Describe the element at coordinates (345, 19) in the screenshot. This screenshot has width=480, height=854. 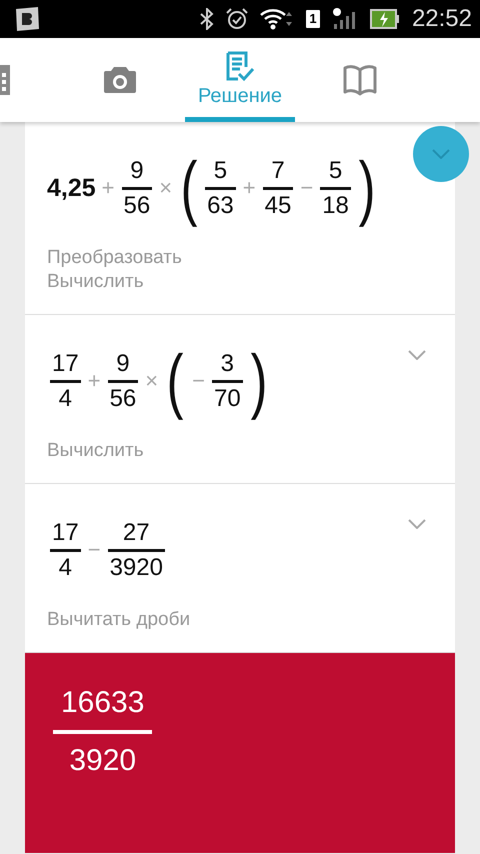
I see `signal-icon` at that location.